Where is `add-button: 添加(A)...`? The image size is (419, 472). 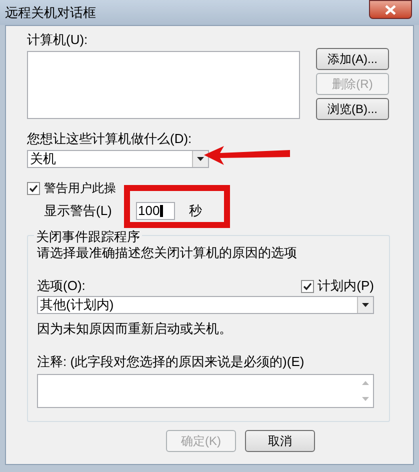 add-button: 添加(A)... is located at coordinates (352, 59).